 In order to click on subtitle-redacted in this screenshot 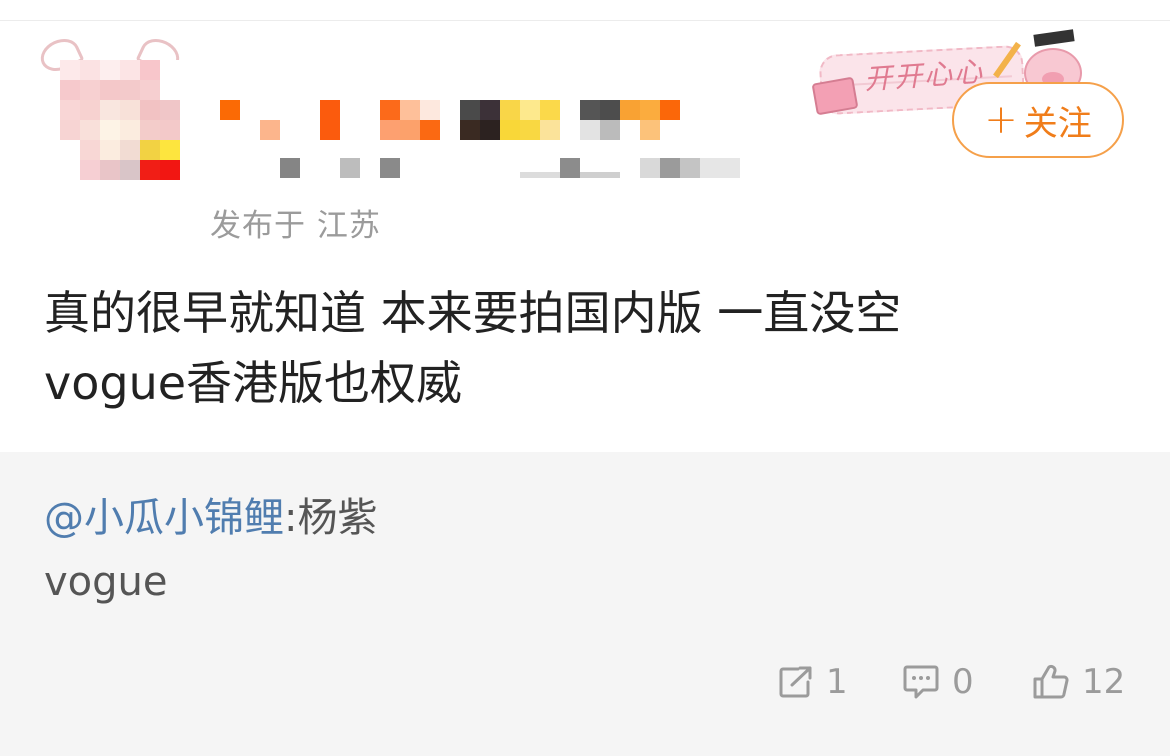, I will do `click(510, 170)`.